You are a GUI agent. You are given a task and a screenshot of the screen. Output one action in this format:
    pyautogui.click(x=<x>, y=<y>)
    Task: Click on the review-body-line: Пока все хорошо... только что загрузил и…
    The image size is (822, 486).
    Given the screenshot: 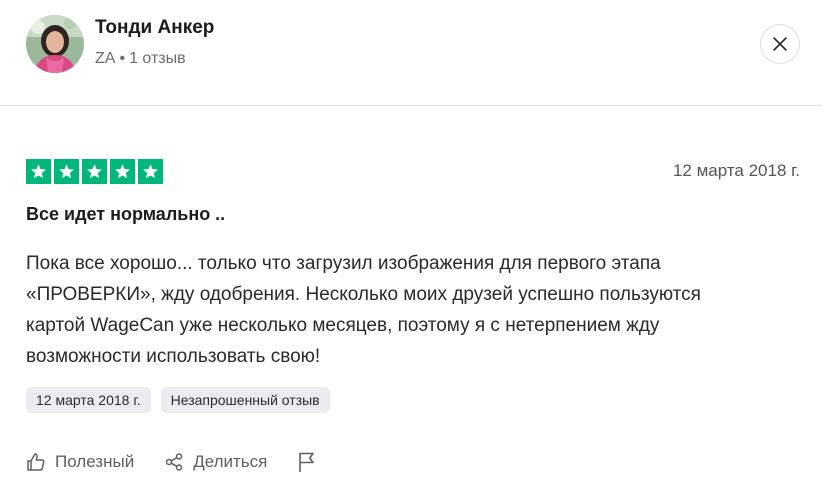 What is the action you would take?
    pyautogui.click(x=343, y=263)
    